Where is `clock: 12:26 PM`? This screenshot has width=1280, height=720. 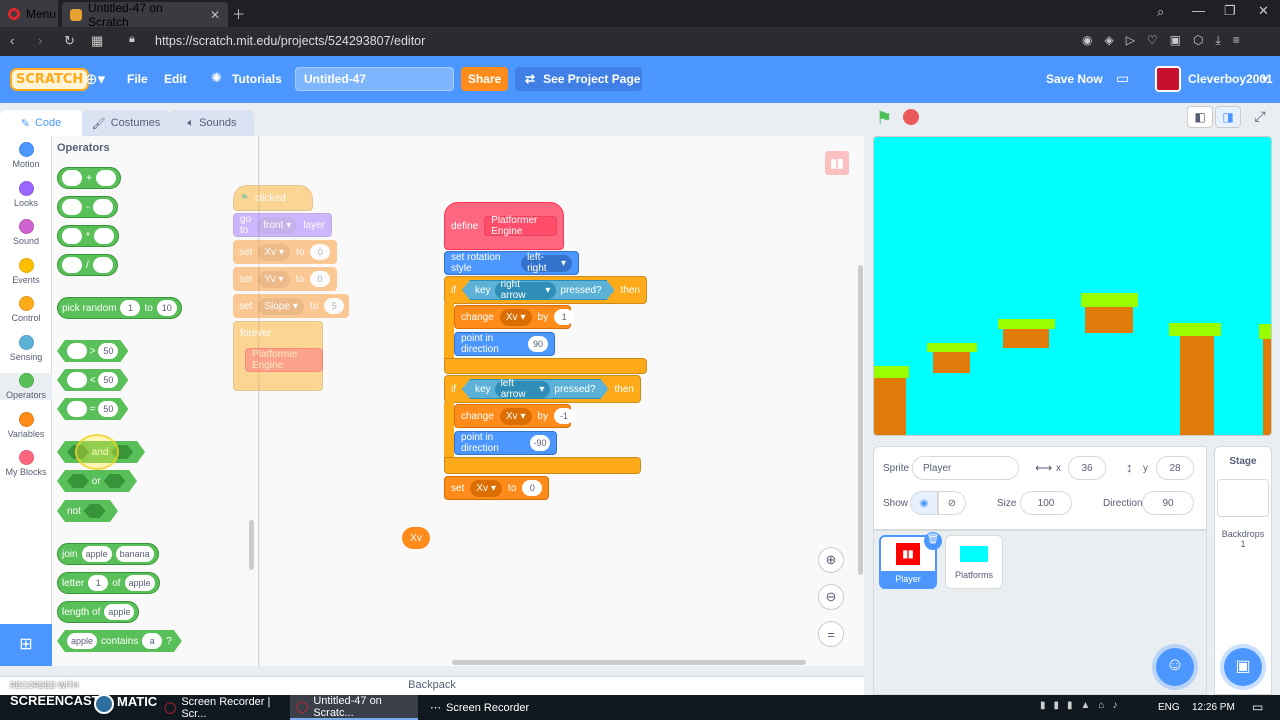
clock: 12:26 PM is located at coordinates (1213, 707).